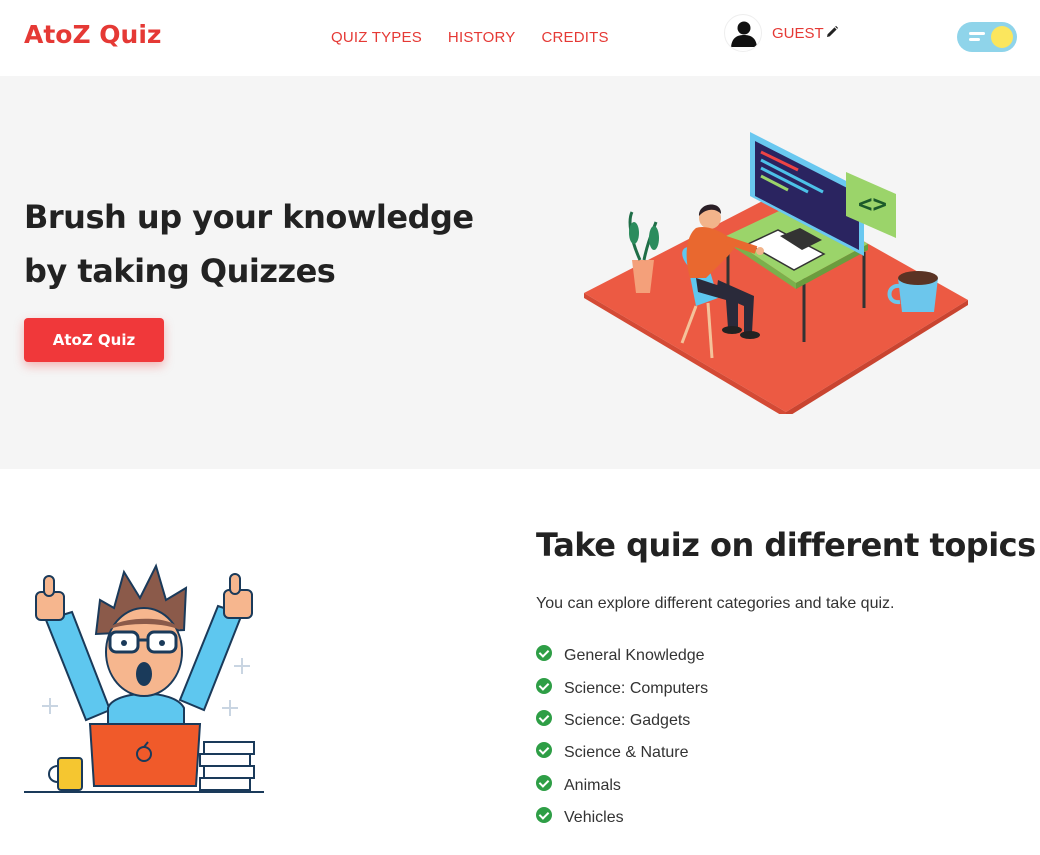 The height and width of the screenshot is (855, 1040). I want to click on list-item: Science: Gadgets, so click(622, 721).